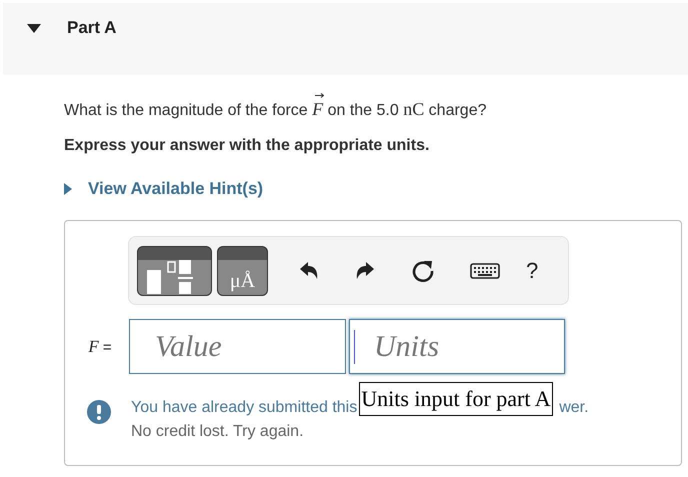  Describe the element at coordinates (365, 271) in the screenshot. I see `redo-icon` at that location.